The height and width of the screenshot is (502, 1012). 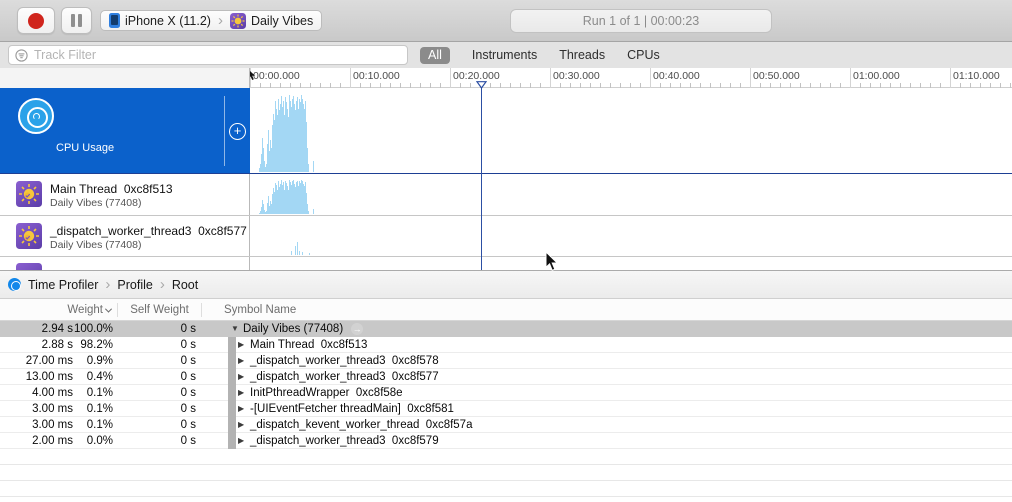 What do you see at coordinates (344, 360) in the screenshot?
I see `symbol-name: _dispatch_worker_thread3 0xc8f578` at bounding box center [344, 360].